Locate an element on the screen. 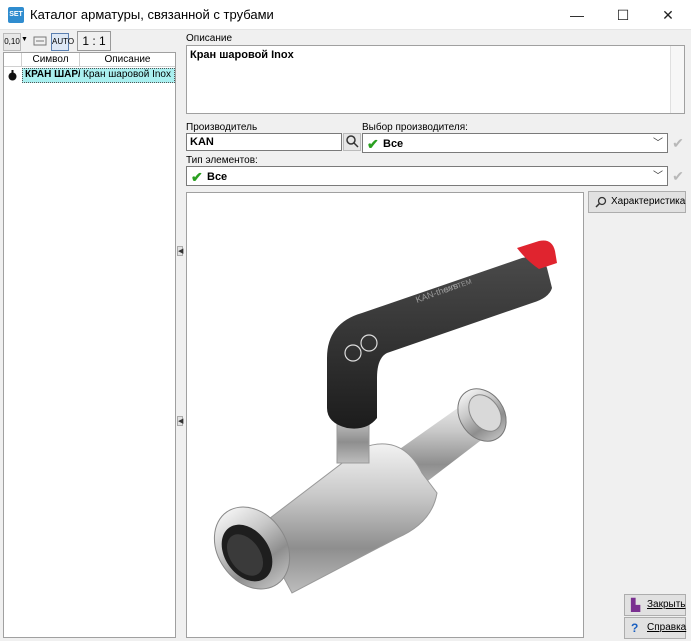 This screenshot has height=641, width=691. left-toolbar: 0,10 ▼ AUTO 1 : 1 is located at coordinates (89, 41).